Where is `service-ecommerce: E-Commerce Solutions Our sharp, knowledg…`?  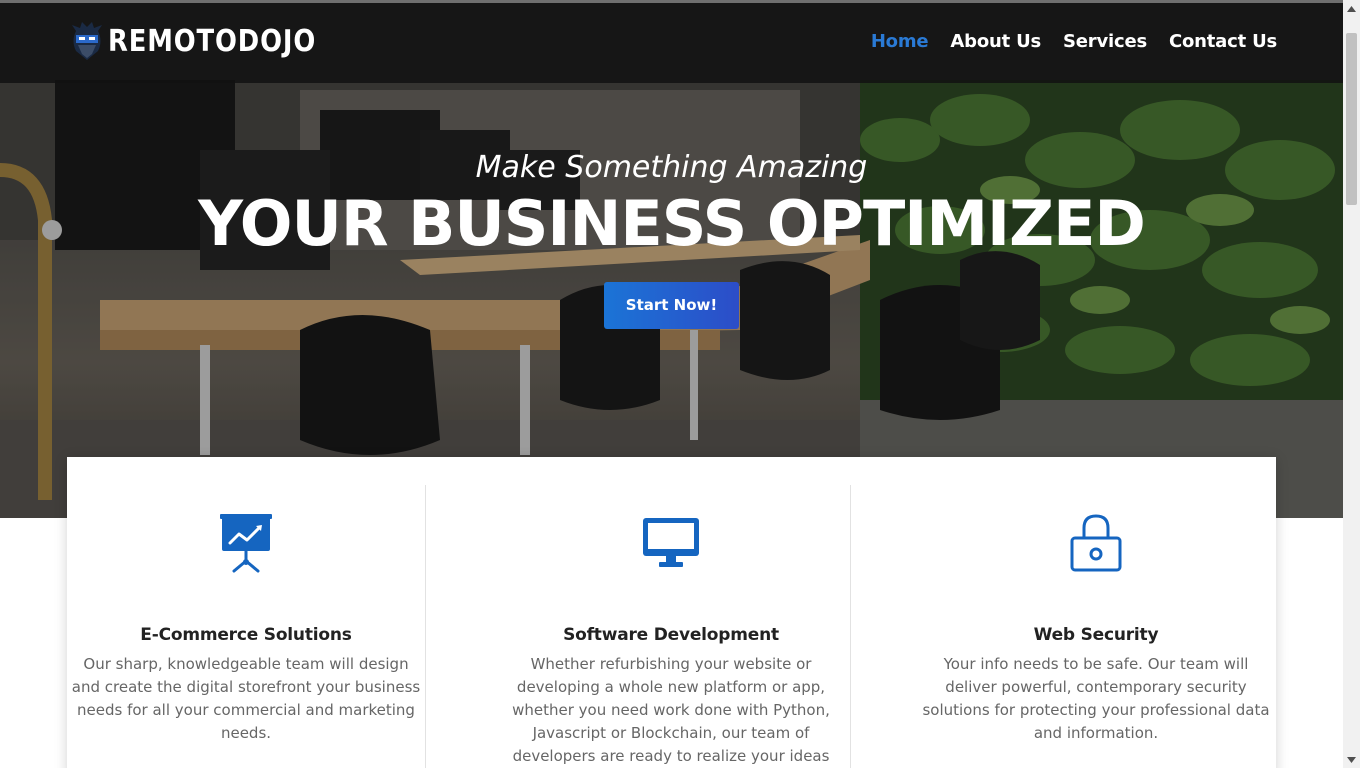
service-ecommerce: E-Commerce Solutions Our sharp, knowledg… is located at coordinates (246, 601).